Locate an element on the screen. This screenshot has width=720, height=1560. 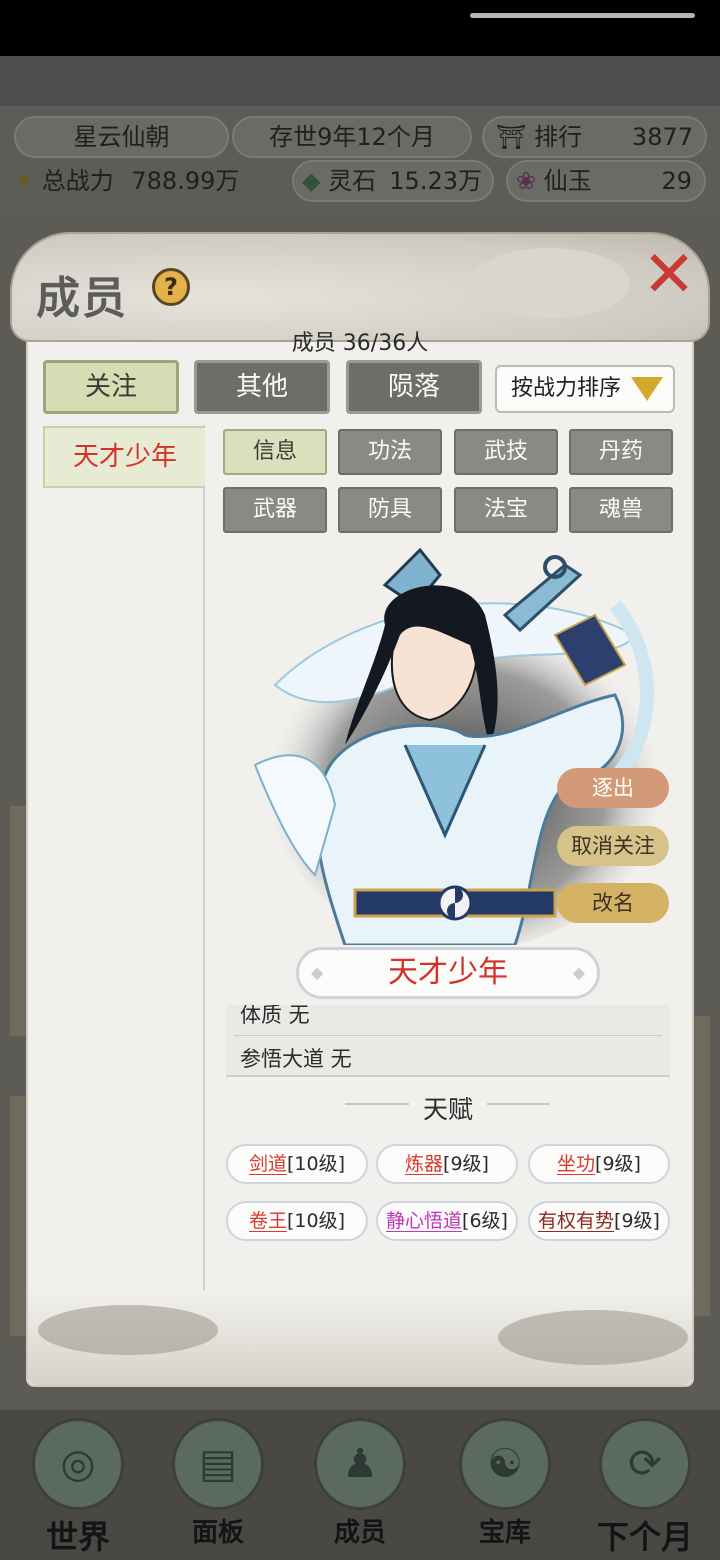
close-icon: ✕ is located at coordinates (669, 275).